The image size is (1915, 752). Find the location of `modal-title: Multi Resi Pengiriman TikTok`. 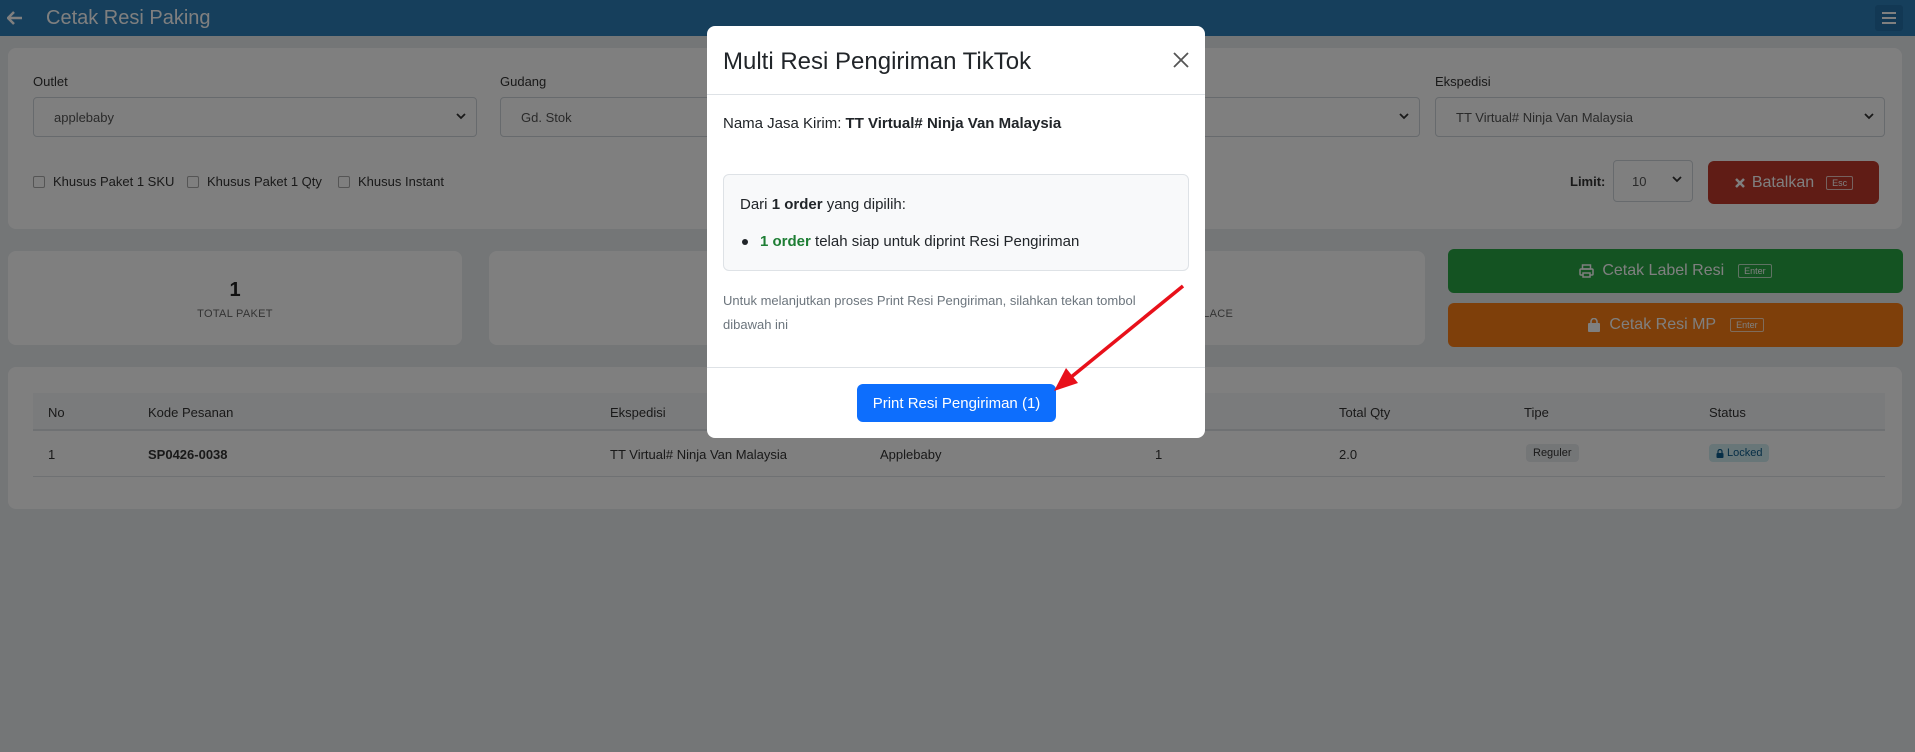

modal-title: Multi Resi Pengiriman TikTok is located at coordinates (877, 61).